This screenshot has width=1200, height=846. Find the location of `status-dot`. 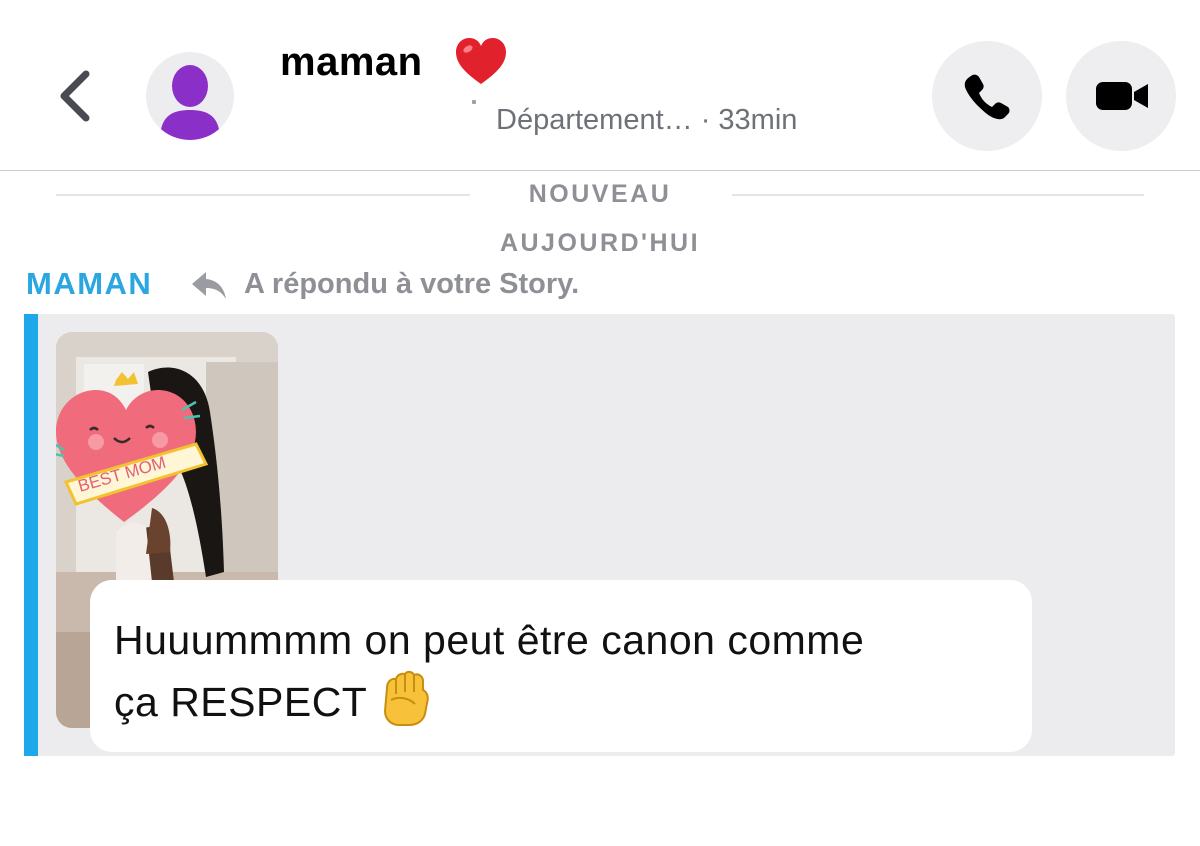

status-dot is located at coordinates (474, 102).